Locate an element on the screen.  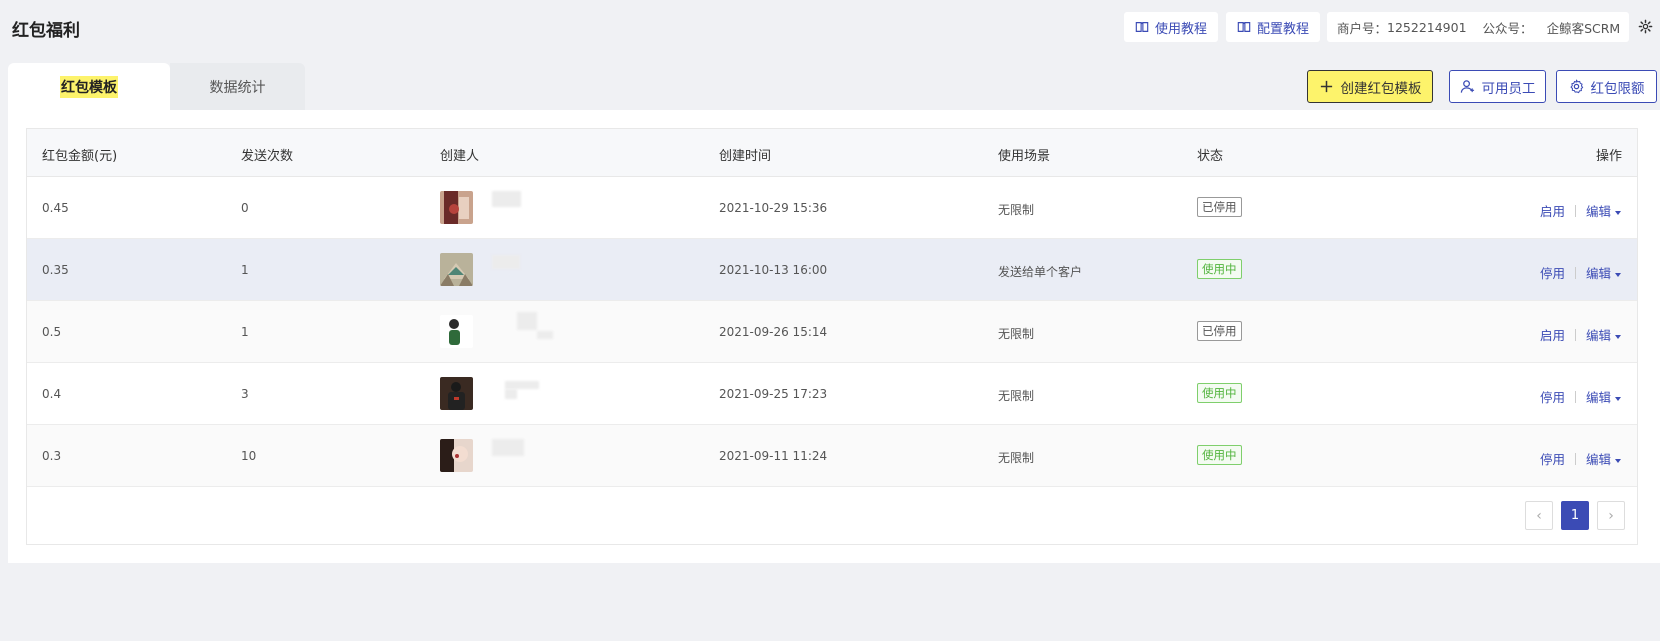
available-staff-button: 可用员工 is located at coordinates (1497, 86).